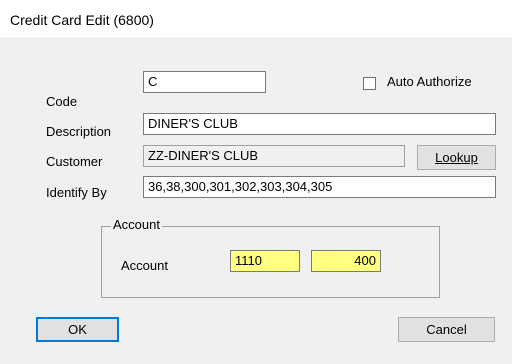 The width and height of the screenshot is (512, 364). I want to click on account-subnumber-input: 400, so click(346, 261).